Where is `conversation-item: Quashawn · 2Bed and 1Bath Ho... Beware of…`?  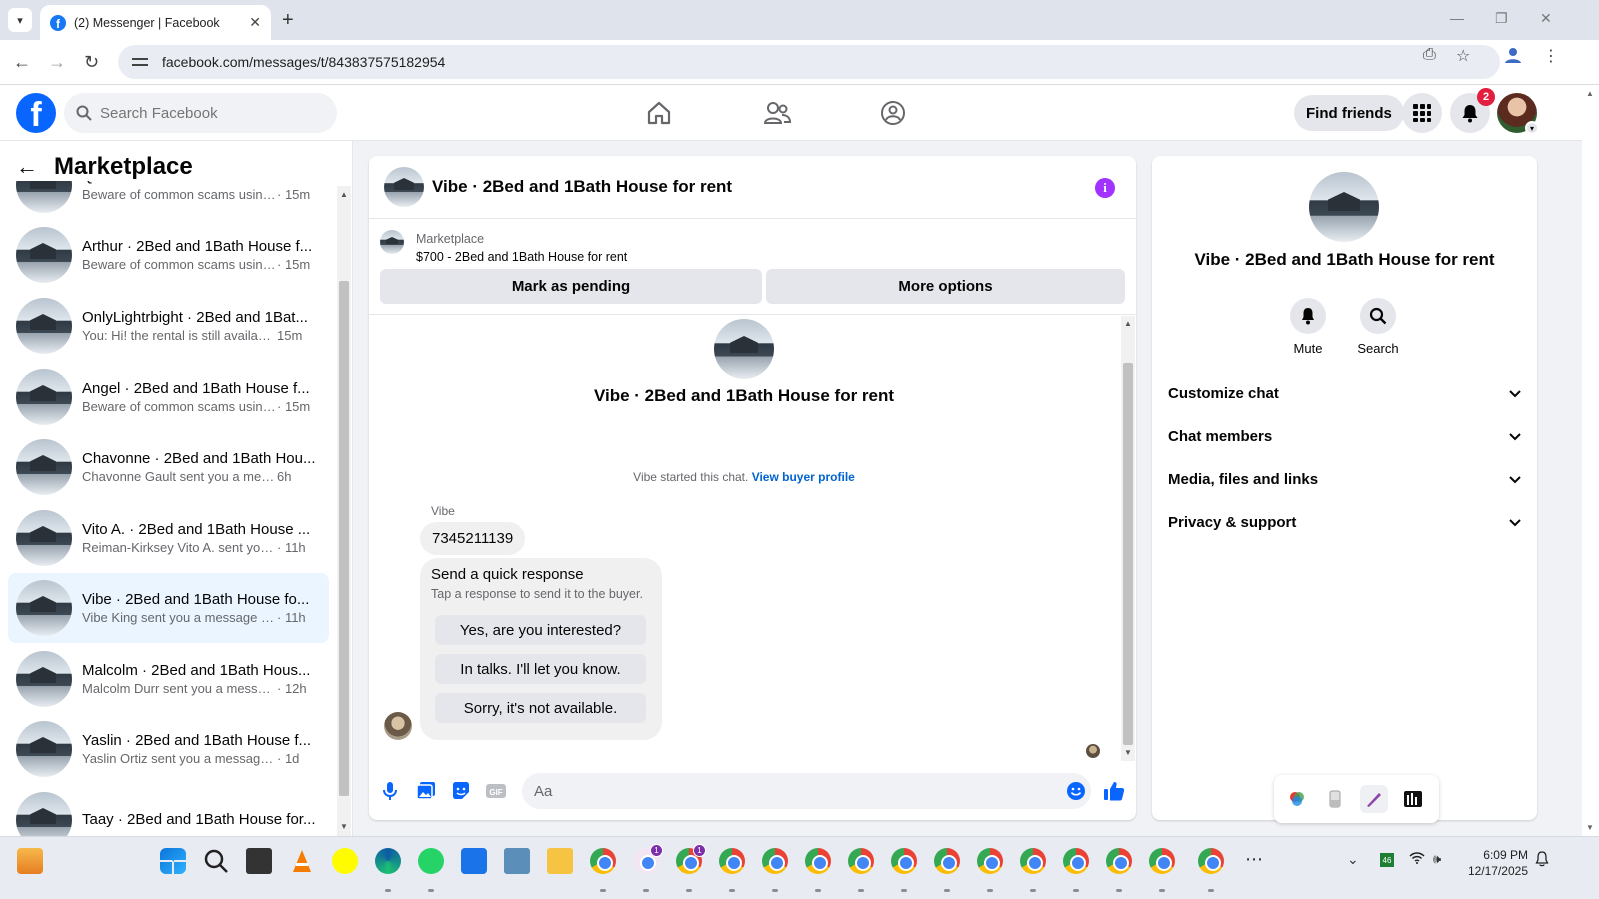
conversation-item: Quashawn · 2Bed and 1Bath Ho... Beware of… is located at coordinates (168, 200).